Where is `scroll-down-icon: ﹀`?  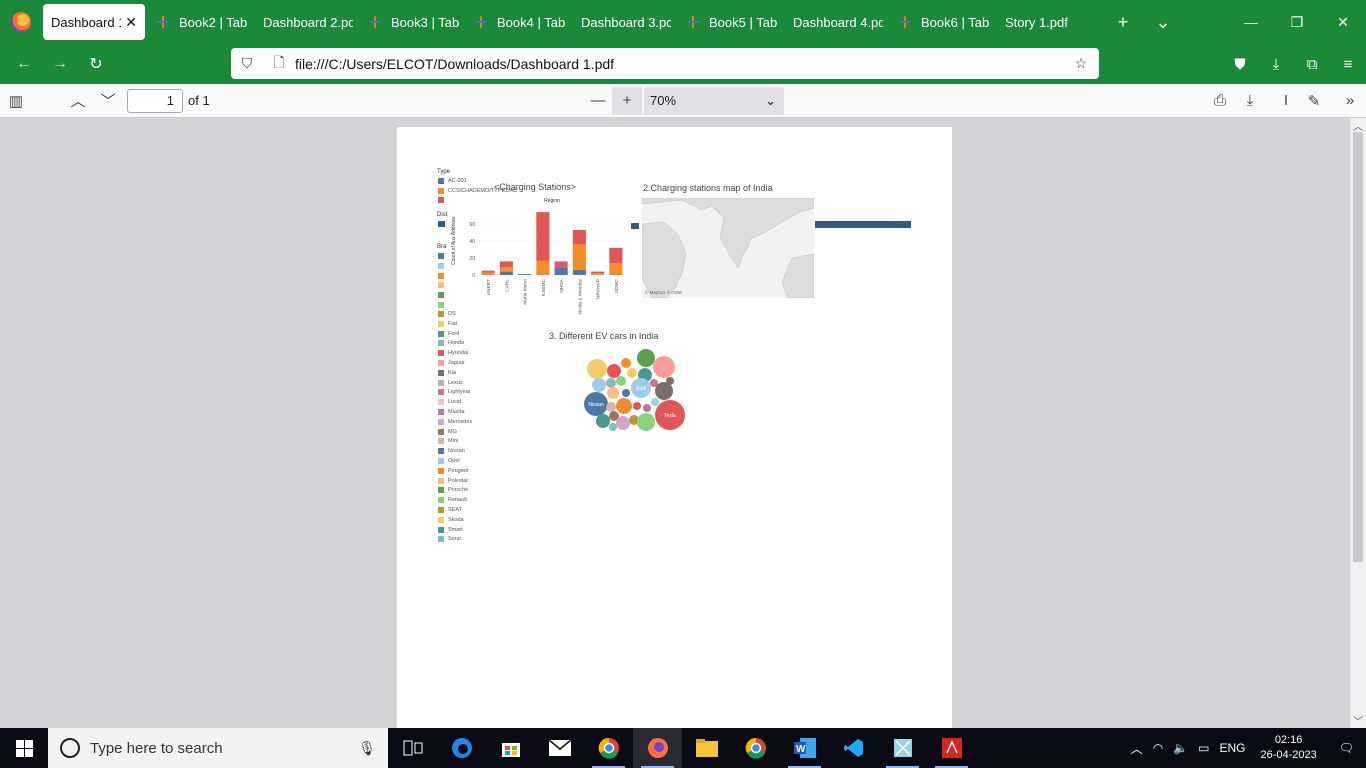
scroll-down-icon: ﹀ is located at coordinates (1358, 720).